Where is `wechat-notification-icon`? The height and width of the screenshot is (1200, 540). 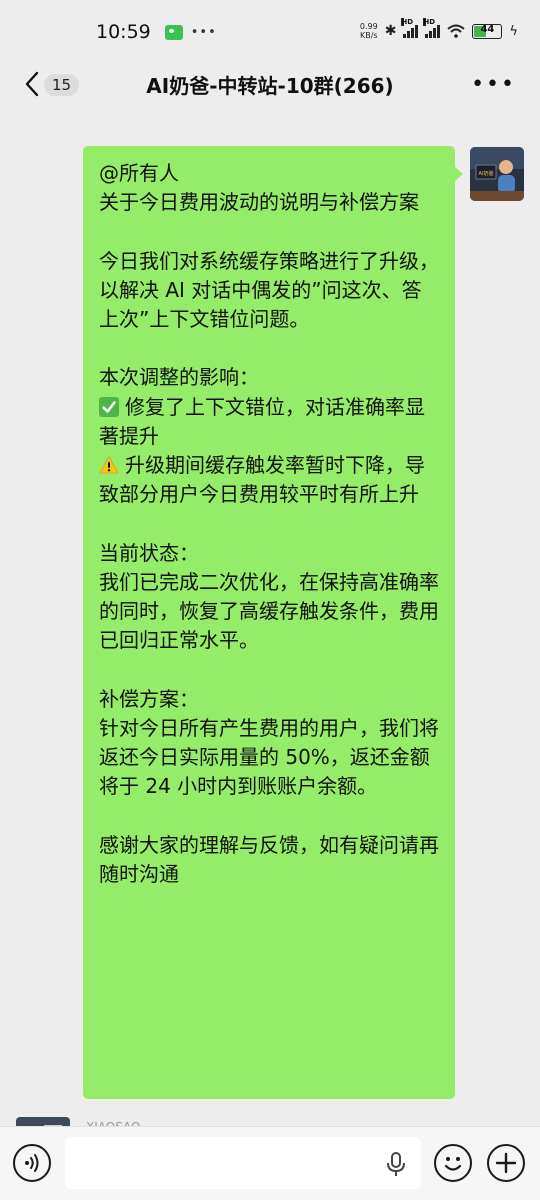 wechat-notification-icon is located at coordinates (173, 32).